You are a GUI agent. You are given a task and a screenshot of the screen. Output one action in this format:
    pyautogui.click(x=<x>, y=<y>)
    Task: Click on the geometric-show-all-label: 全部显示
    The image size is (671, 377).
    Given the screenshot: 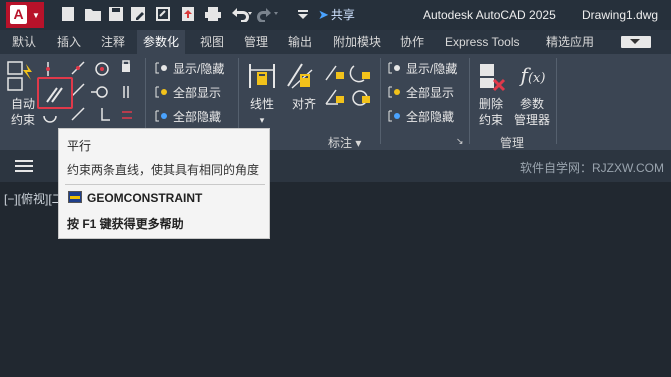 What is the action you would take?
    pyautogui.click(x=197, y=93)
    